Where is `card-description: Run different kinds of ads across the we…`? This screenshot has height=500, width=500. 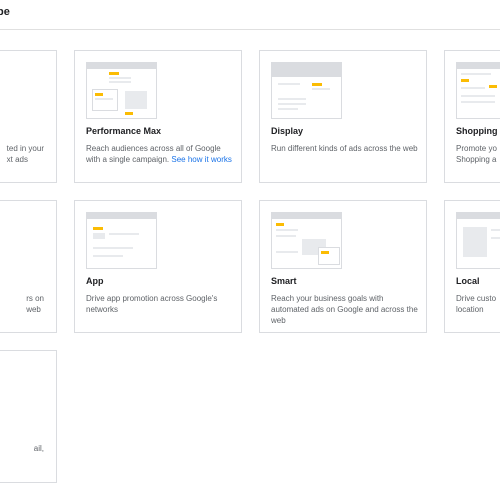 card-description: Run different kinds of ads across the we… is located at coordinates (344, 148).